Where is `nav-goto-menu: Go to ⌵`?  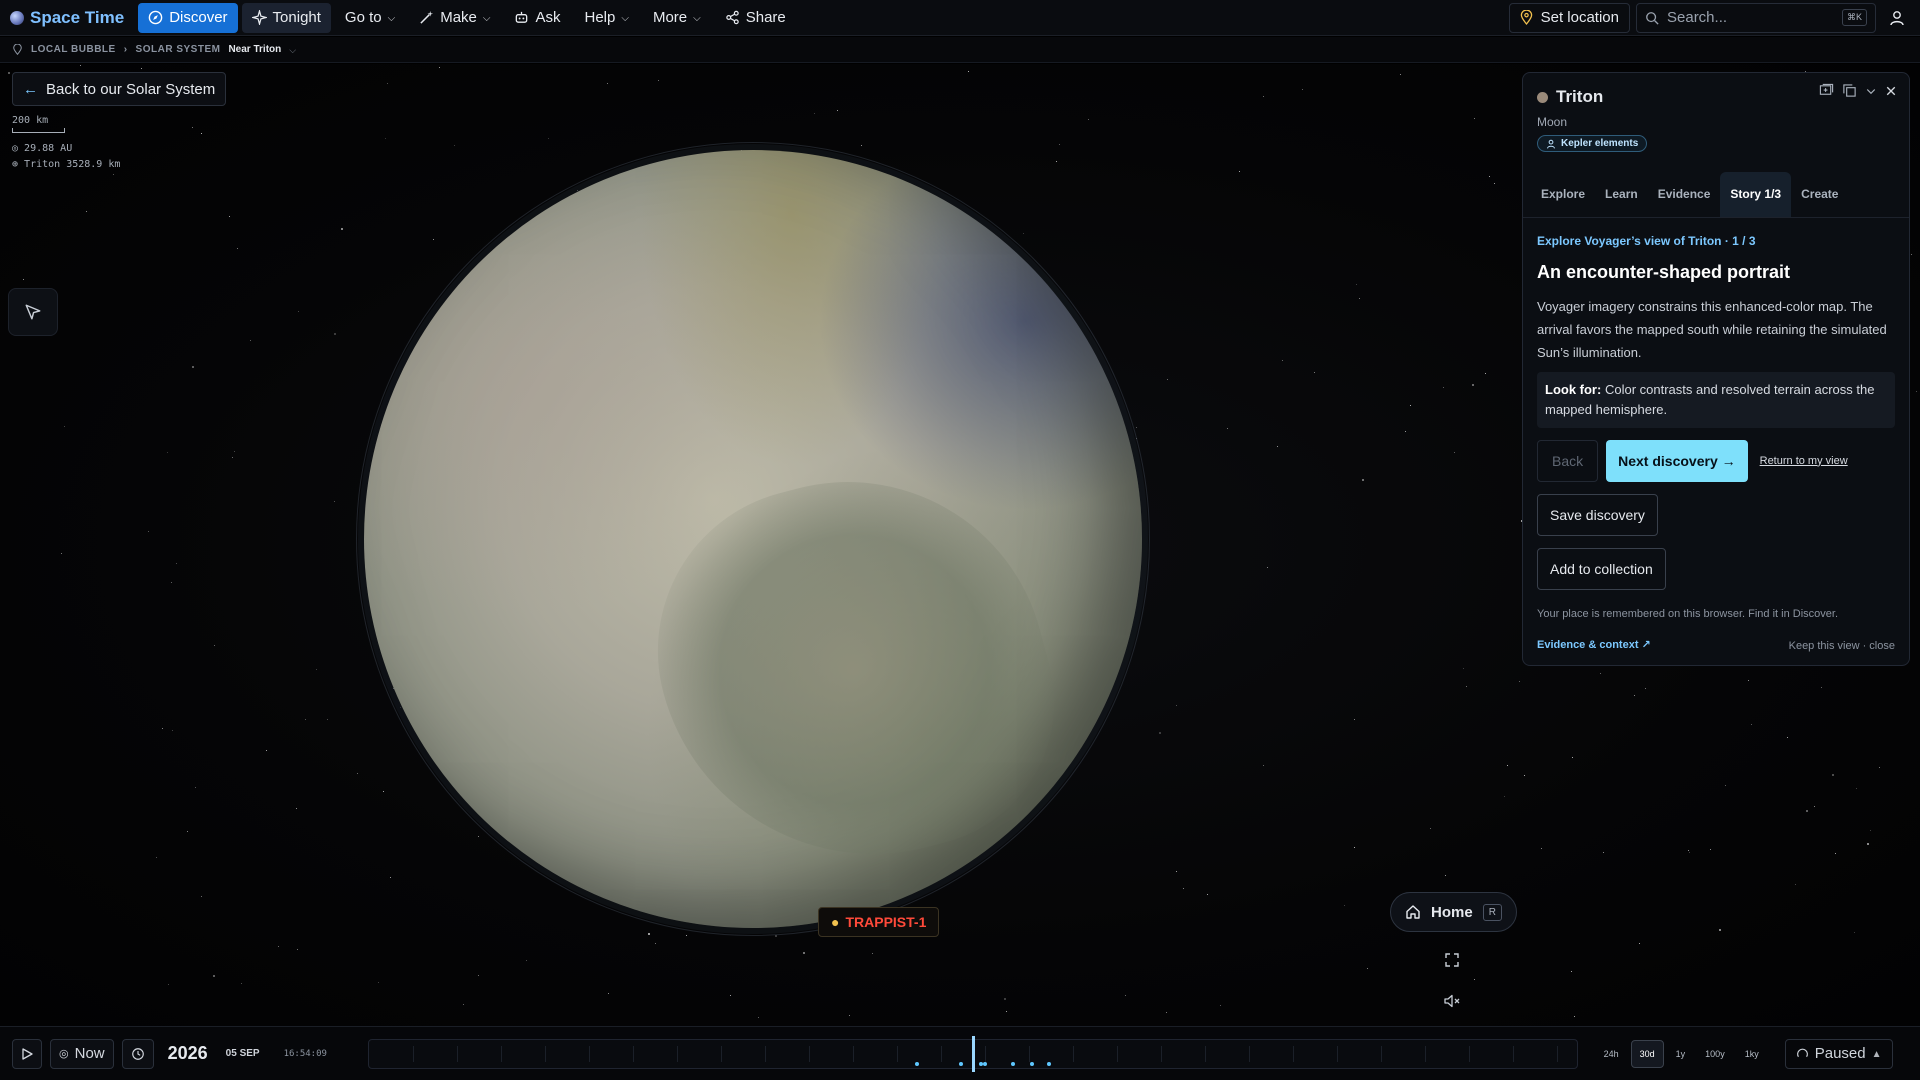 nav-goto-menu: Go to ⌵ is located at coordinates (370, 18).